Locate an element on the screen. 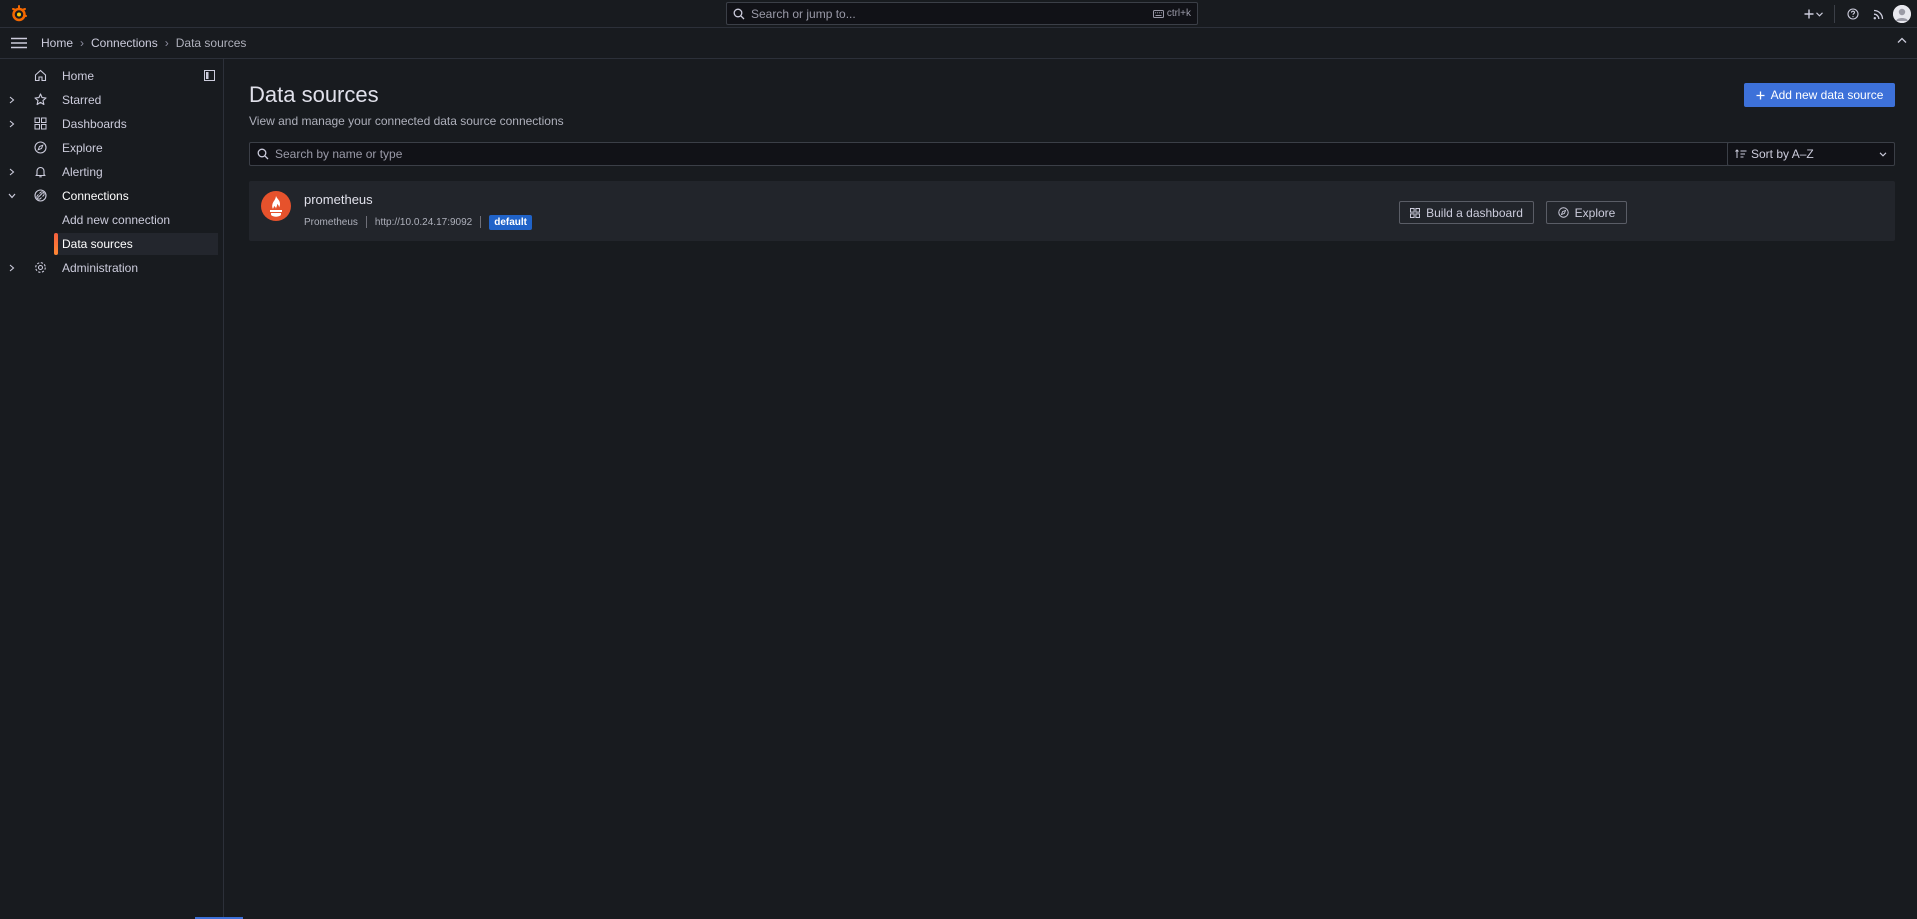  add-new-data-source-button: Add new data source is located at coordinates (1819, 95).